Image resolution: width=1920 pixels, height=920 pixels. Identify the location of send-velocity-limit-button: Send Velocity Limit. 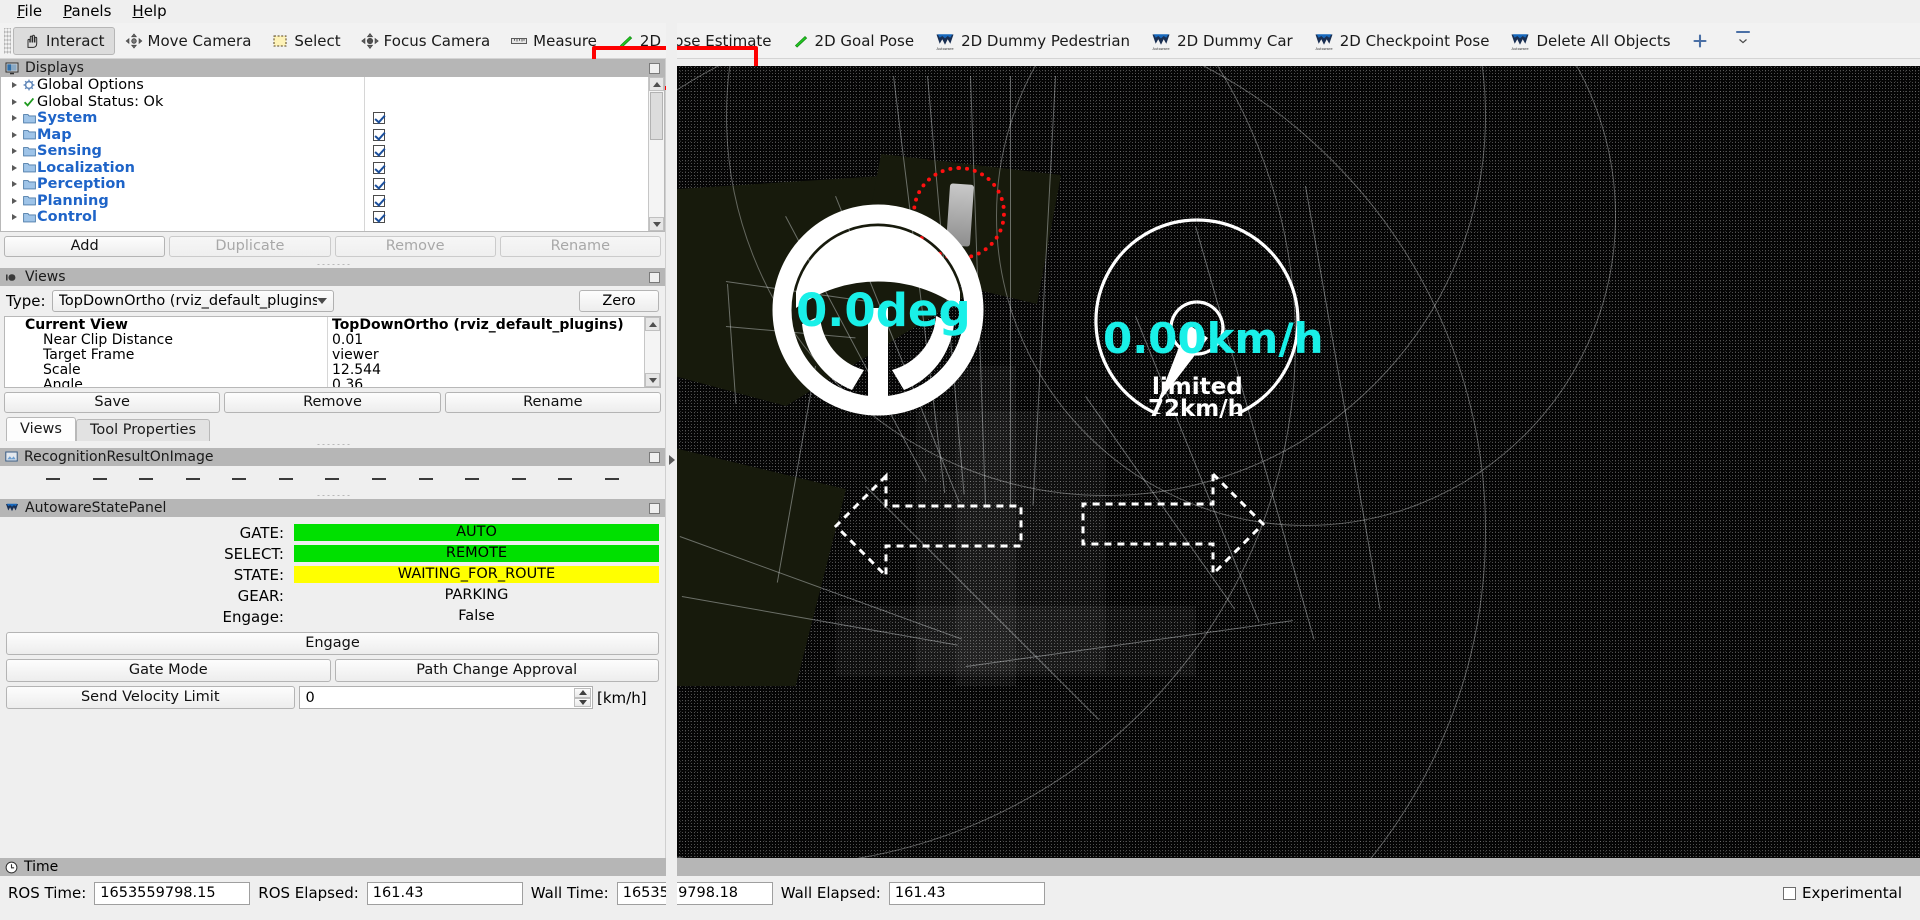
(150, 697).